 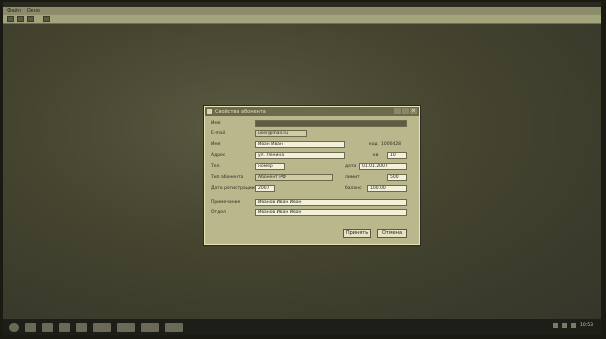 I want to click on label-code: код, so click(x=373, y=144).